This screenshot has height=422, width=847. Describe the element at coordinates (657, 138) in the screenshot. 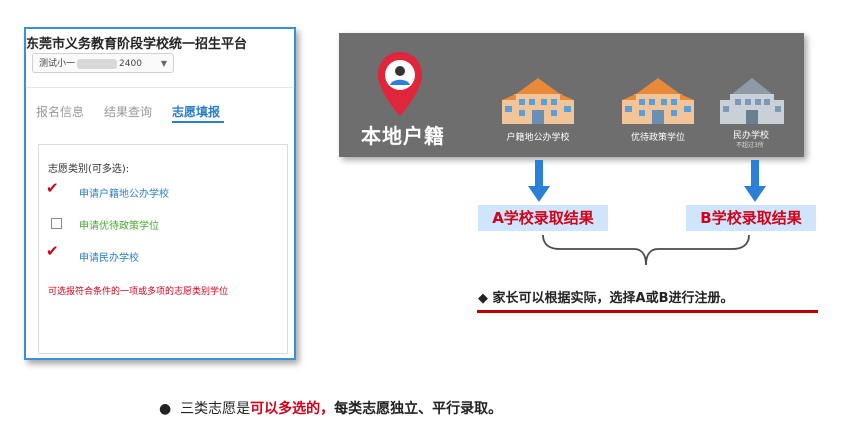

I see `school-label-preferential: 优待政策学位` at that location.